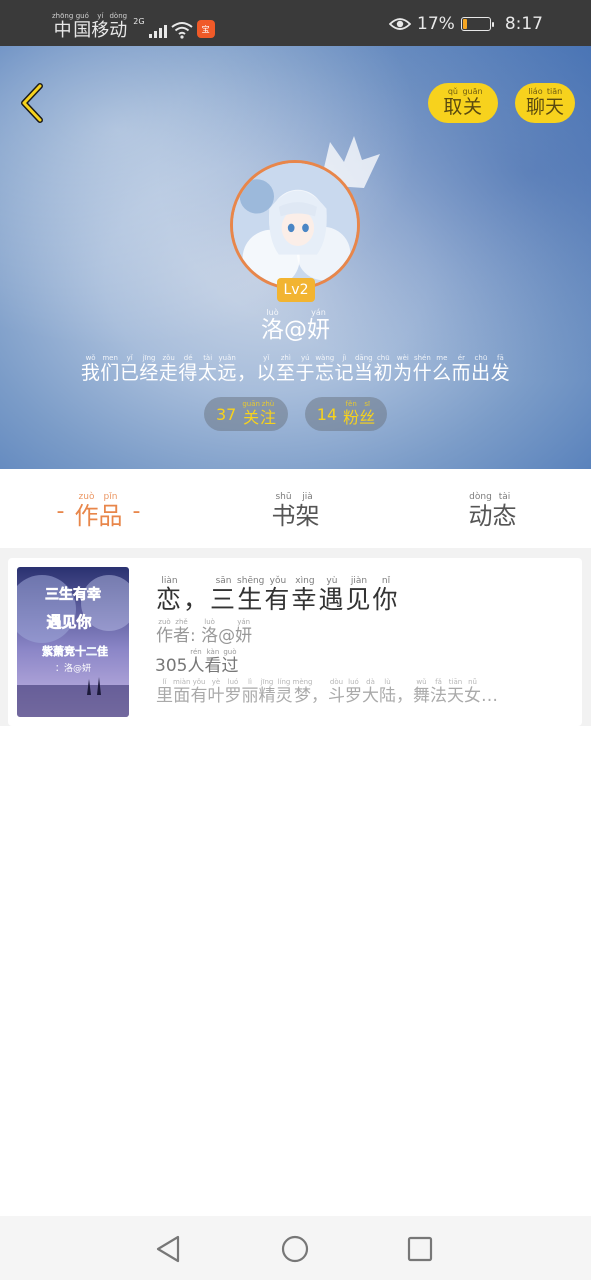  Describe the element at coordinates (436, 24) in the screenshot. I see `battery-percent: 17%` at that location.